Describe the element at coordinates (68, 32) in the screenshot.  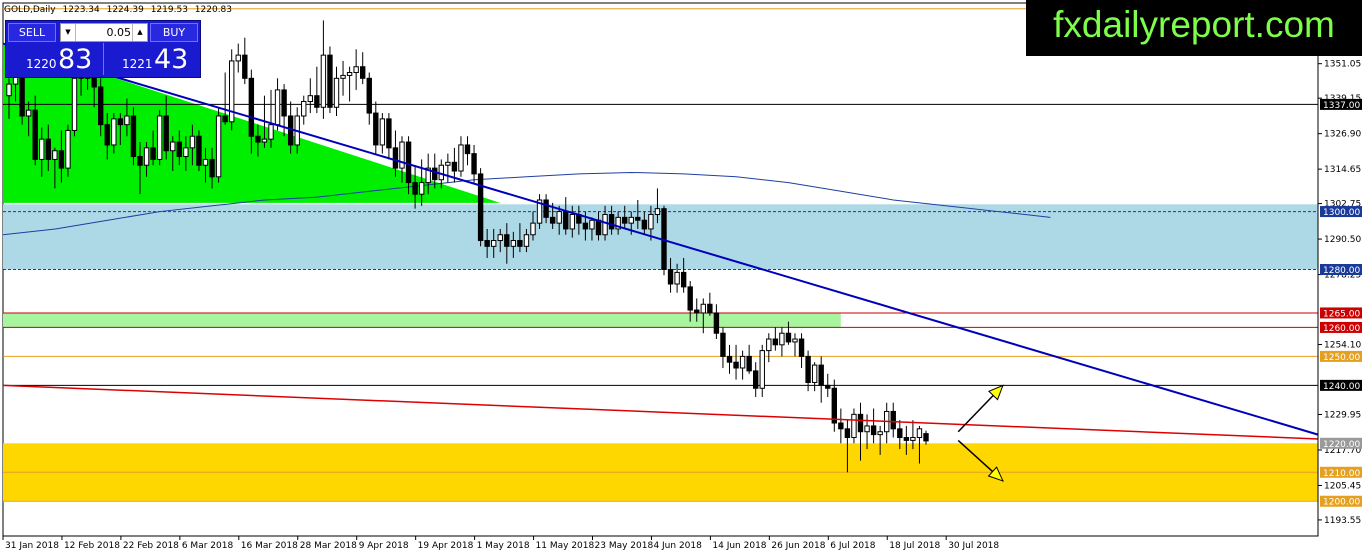
I see `chevron-down-icon: ▼` at that location.